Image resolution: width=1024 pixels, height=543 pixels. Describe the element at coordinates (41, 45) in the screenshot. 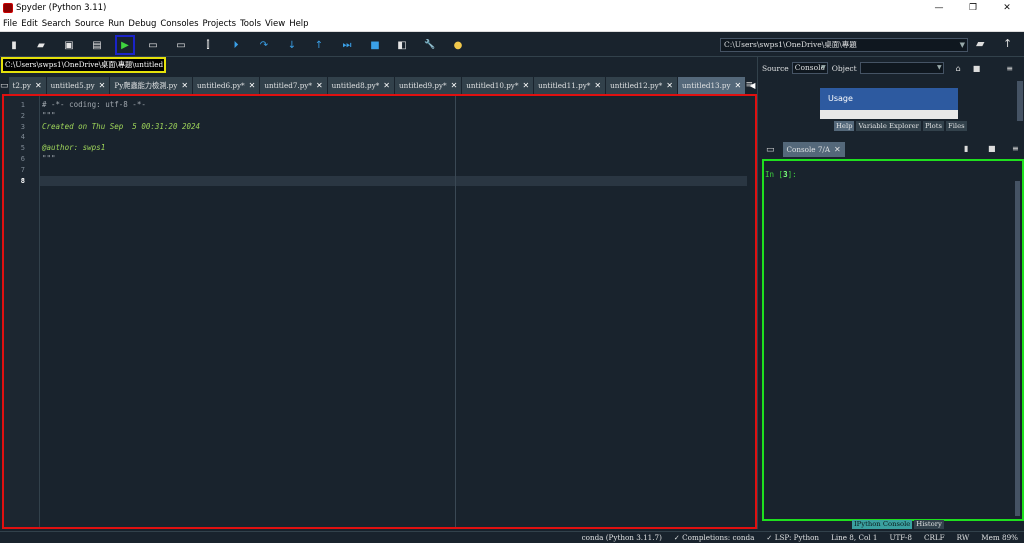

I see `open-folder-icon: ▰` at that location.